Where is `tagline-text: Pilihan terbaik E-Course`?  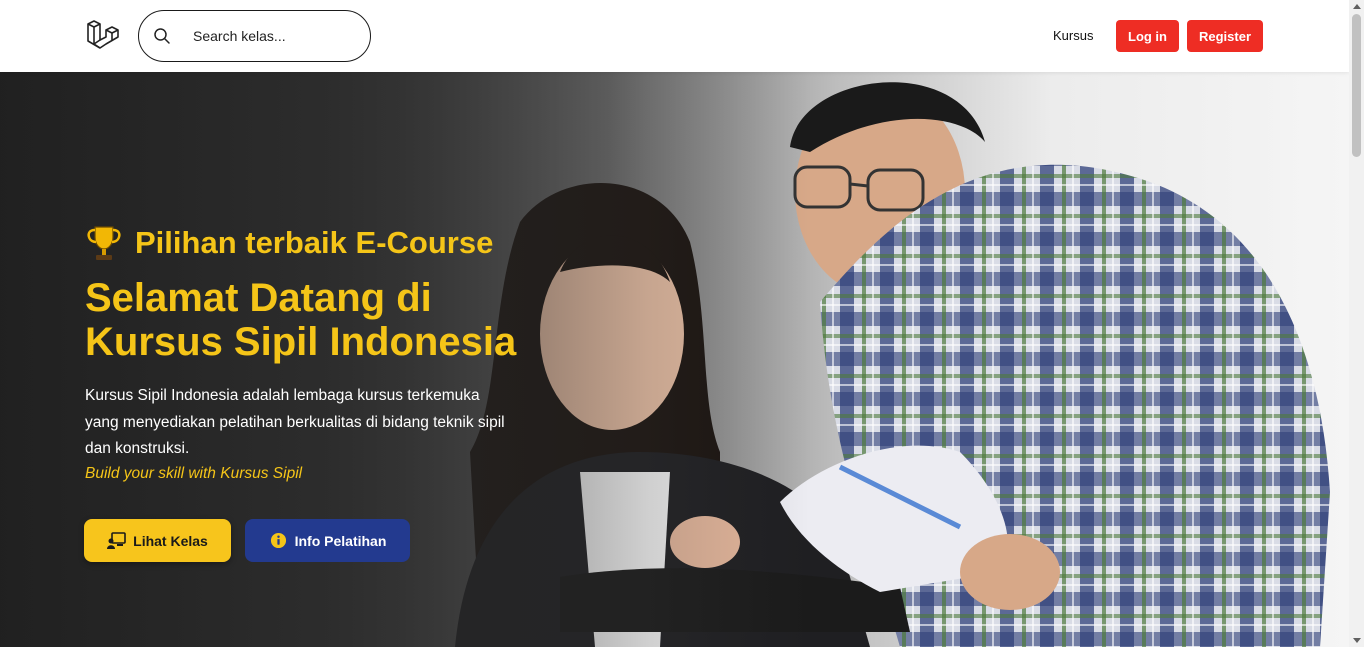 tagline-text: Pilihan terbaik E-Course is located at coordinates (314, 242).